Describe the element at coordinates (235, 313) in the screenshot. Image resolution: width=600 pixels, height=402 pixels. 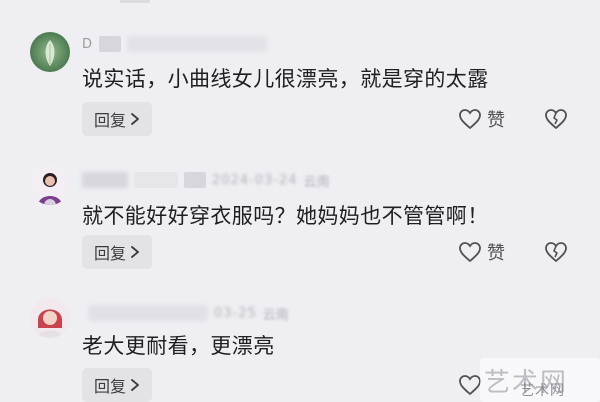
I see `comment-date: 03-25` at that location.